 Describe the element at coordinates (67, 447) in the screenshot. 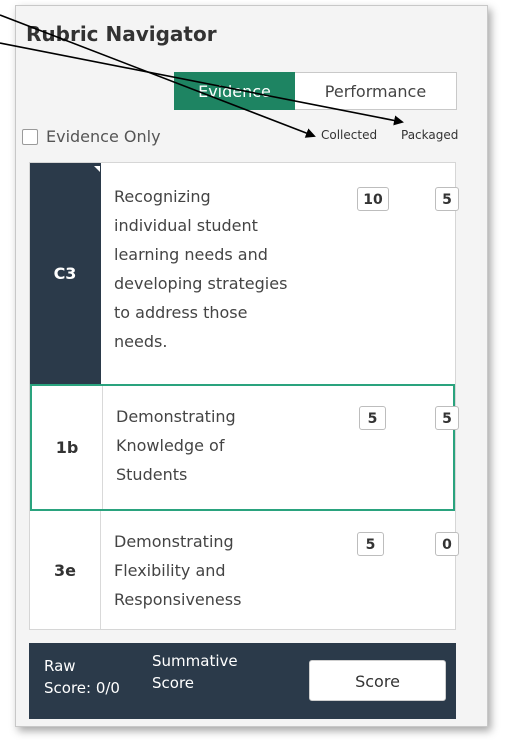

I see `row-code: 1b` at that location.